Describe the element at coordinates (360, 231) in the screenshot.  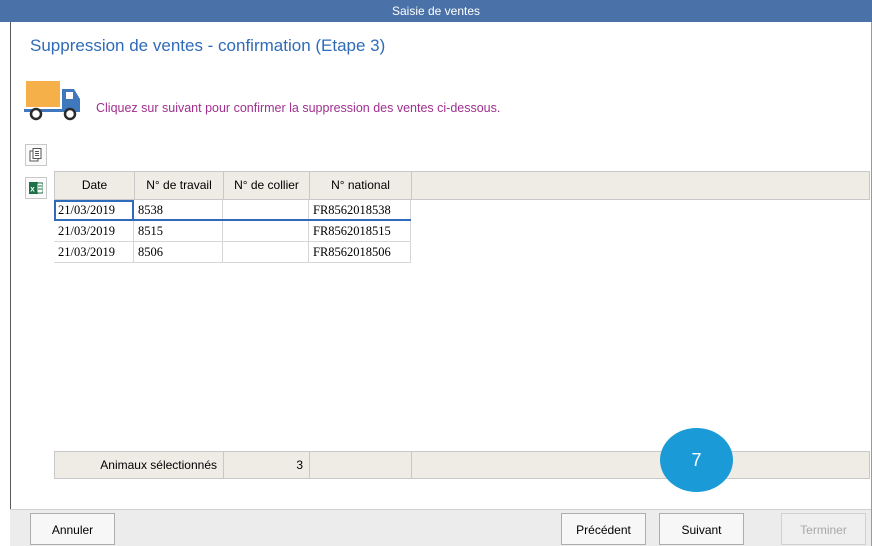
I see `cell-national-number: FR8562018515` at that location.